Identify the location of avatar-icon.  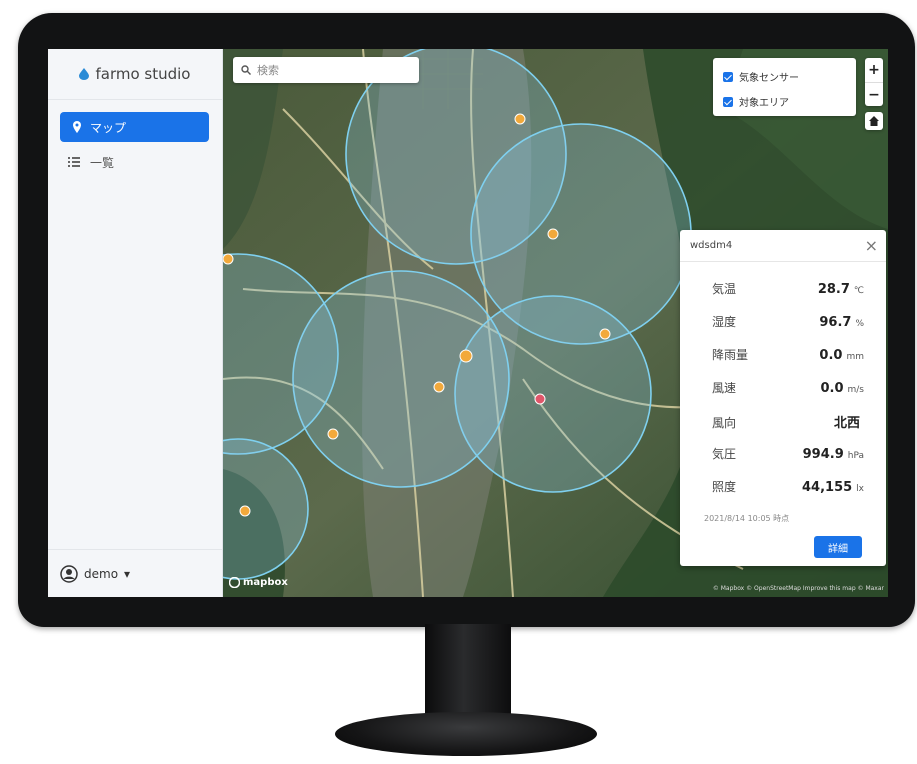
(69, 574).